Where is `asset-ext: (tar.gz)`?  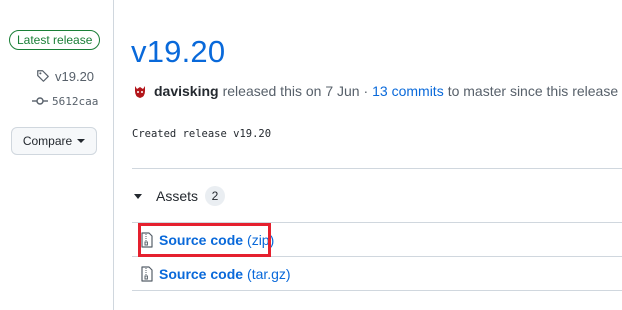 asset-ext: (tar.gz) is located at coordinates (269, 274).